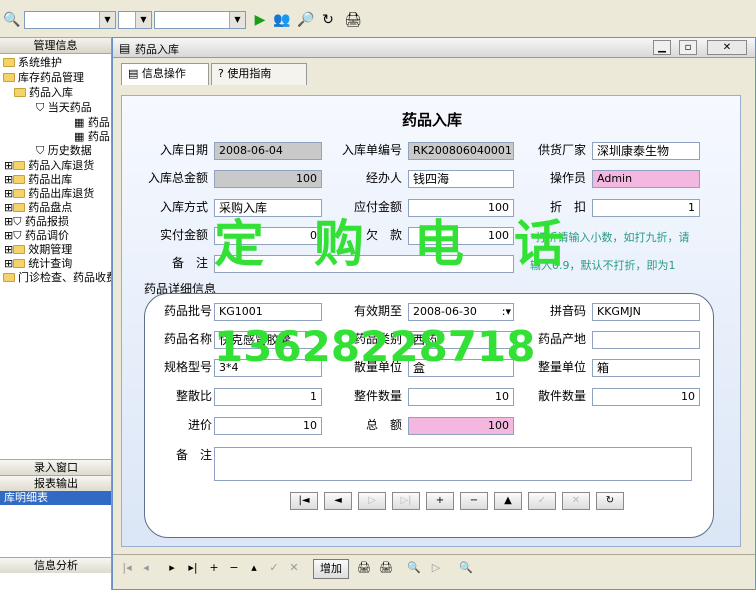 The width and height of the screenshot is (756, 590). Describe the element at coordinates (406, 501) in the screenshot. I see `last-record-button: ▷|` at that location.